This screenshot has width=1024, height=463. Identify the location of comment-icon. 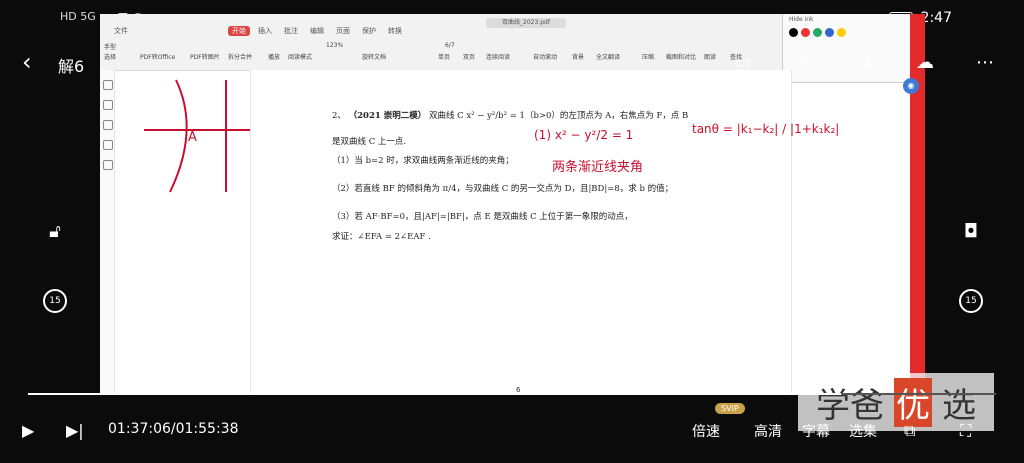
(108, 125).